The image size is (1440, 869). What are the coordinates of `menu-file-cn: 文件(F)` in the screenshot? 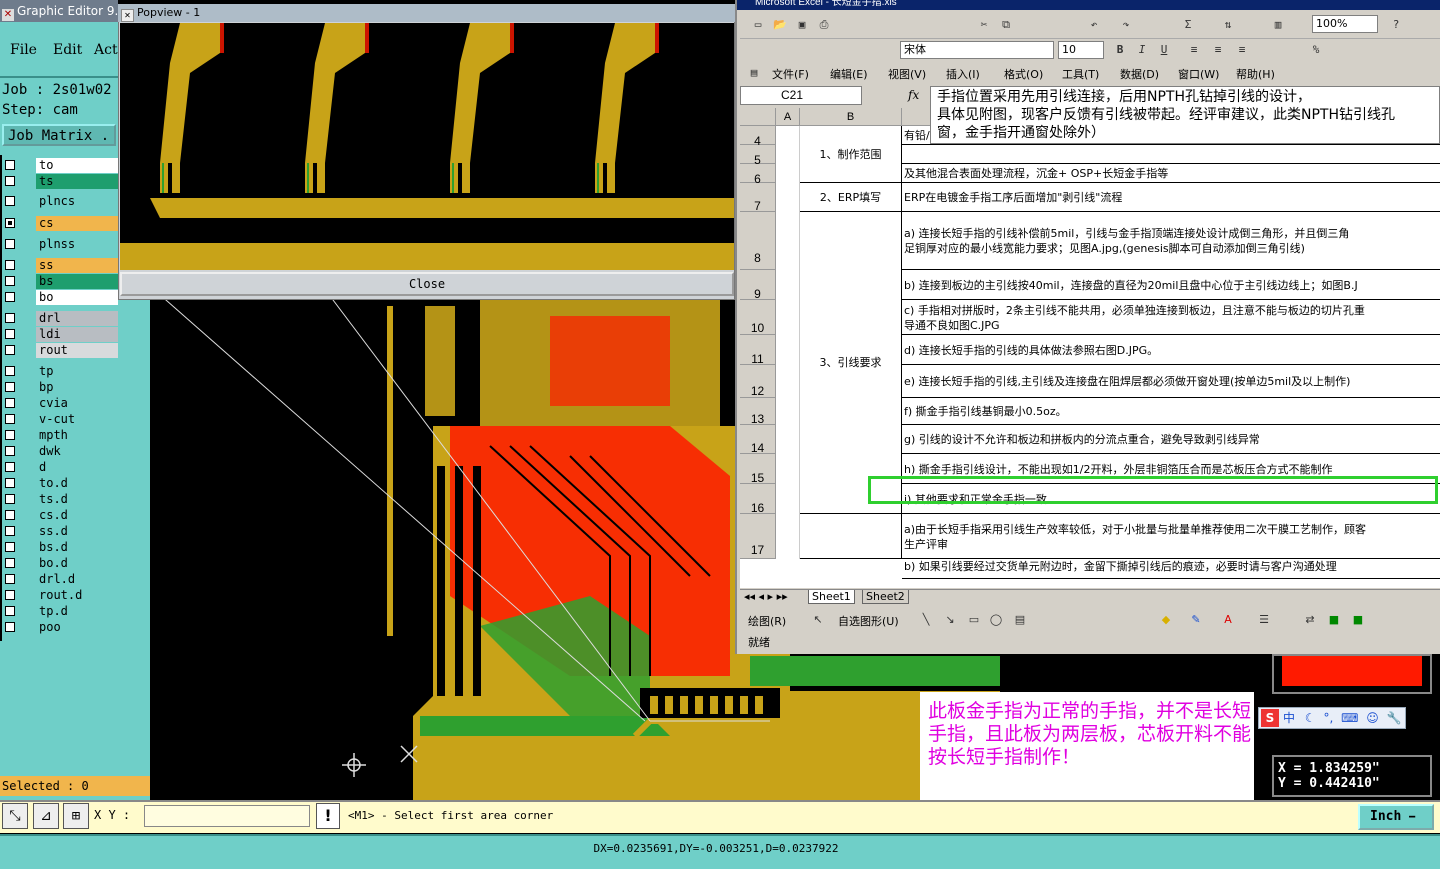 It's located at (790, 74).